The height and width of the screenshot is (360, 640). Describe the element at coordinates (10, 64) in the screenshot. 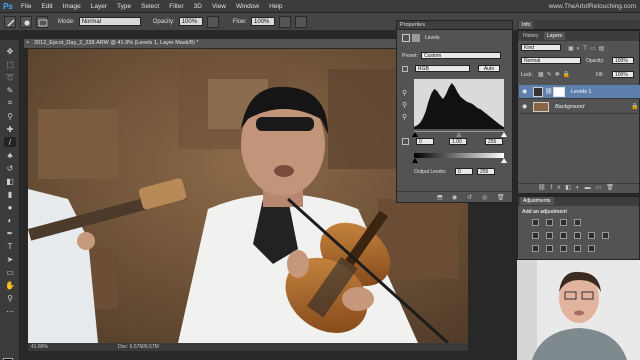

I see `marquee-tool: ⬚` at that location.